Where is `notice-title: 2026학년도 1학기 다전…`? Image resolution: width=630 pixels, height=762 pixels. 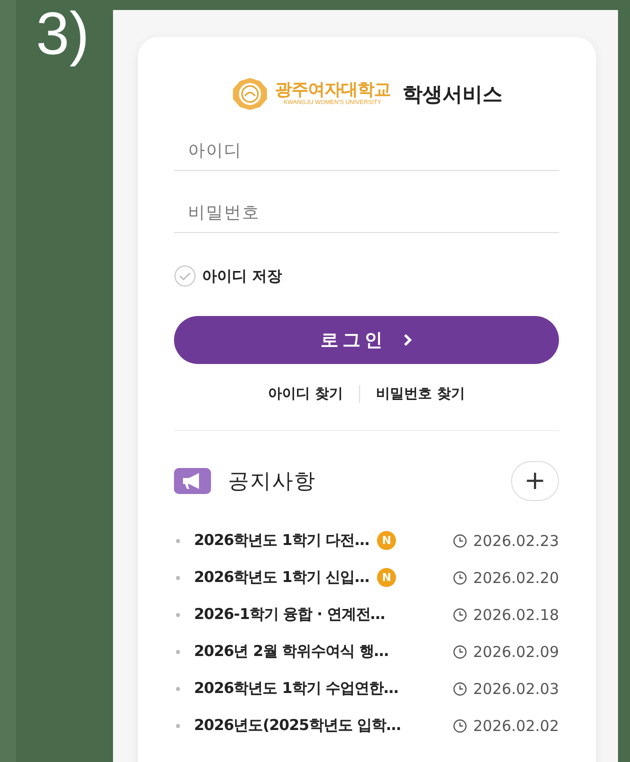 notice-title: 2026학년도 1학기 다전… is located at coordinates (282, 540).